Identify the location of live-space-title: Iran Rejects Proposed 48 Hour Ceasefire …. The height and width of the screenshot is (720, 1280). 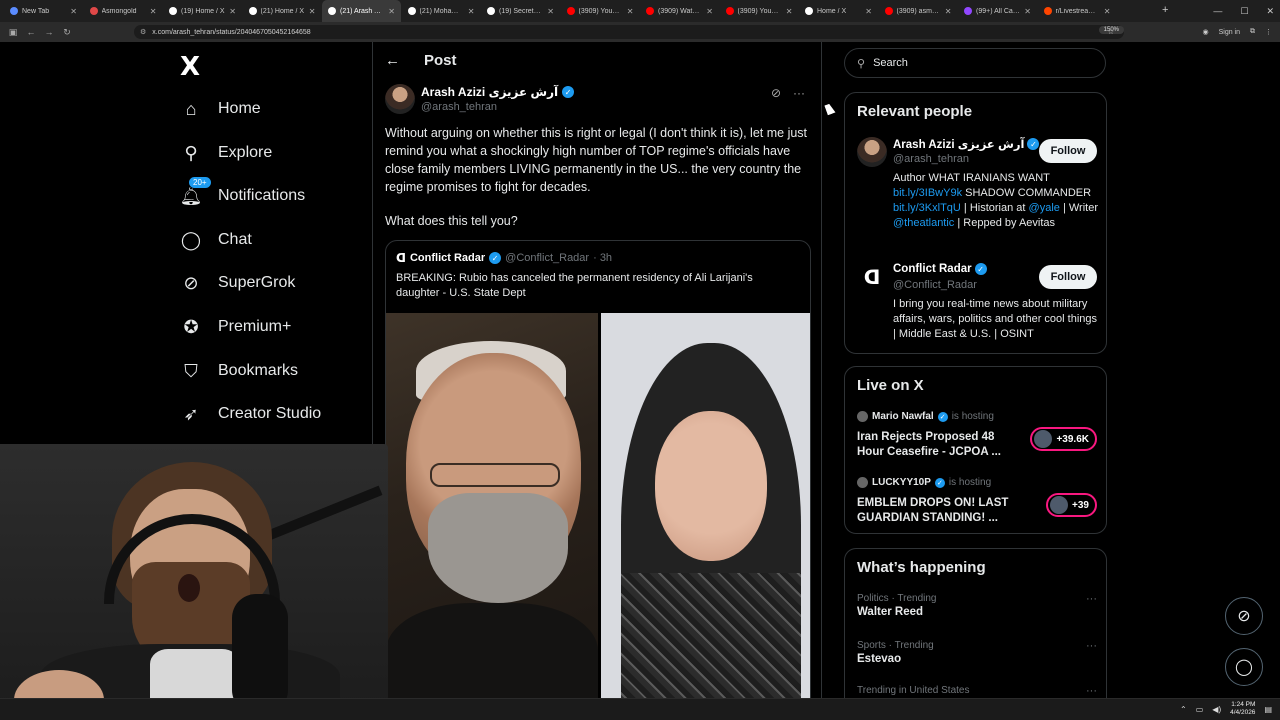
(937, 445).